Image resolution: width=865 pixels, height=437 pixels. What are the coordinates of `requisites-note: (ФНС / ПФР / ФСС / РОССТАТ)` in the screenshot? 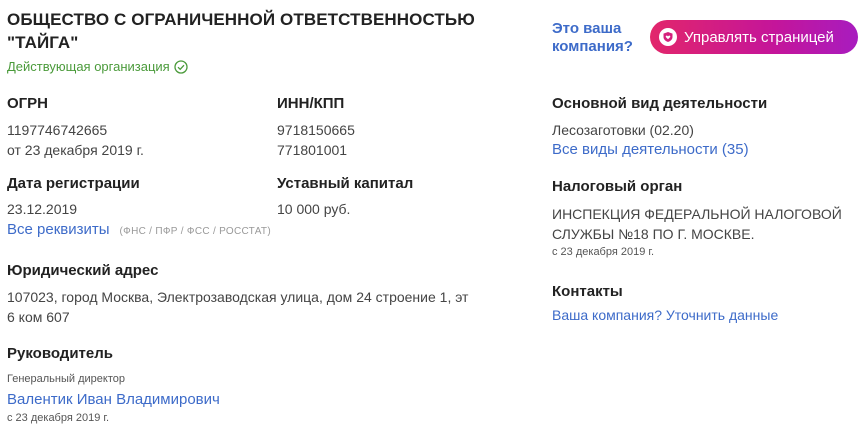 It's located at (195, 231).